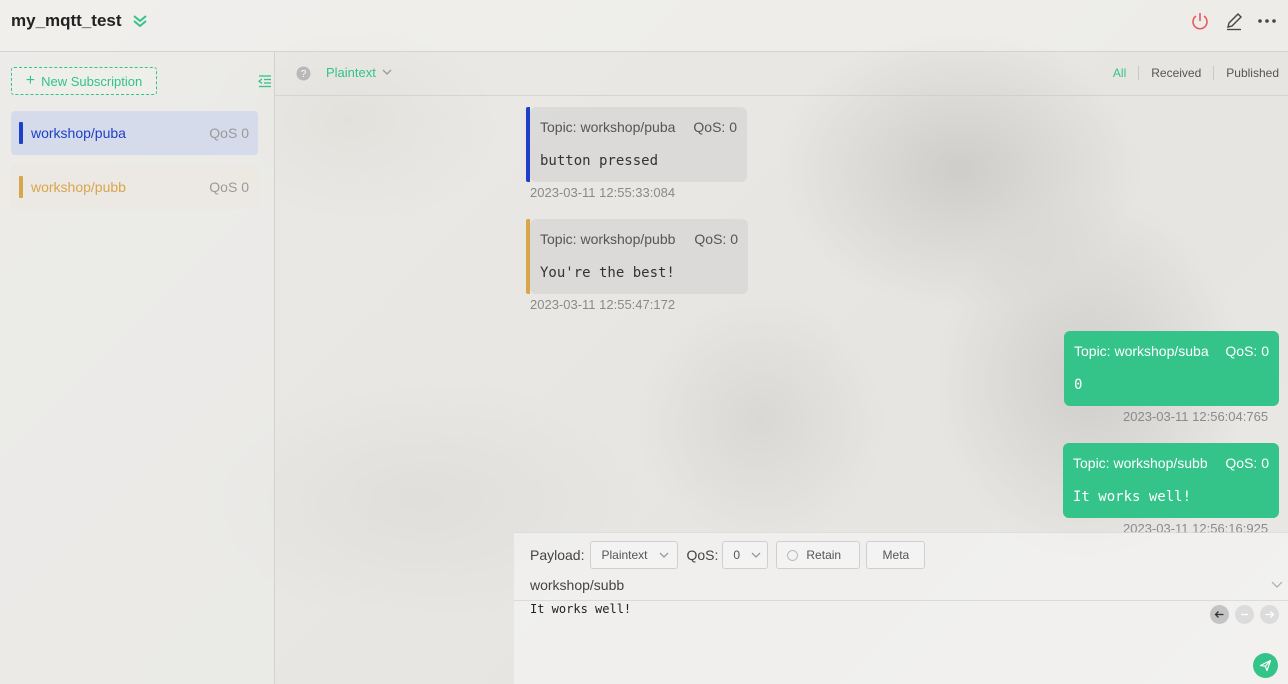  What do you see at coordinates (781, 74) in the screenshot?
I see `message-toolbar: ? Plaintext All Received Published` at bounding box center [781, 74].